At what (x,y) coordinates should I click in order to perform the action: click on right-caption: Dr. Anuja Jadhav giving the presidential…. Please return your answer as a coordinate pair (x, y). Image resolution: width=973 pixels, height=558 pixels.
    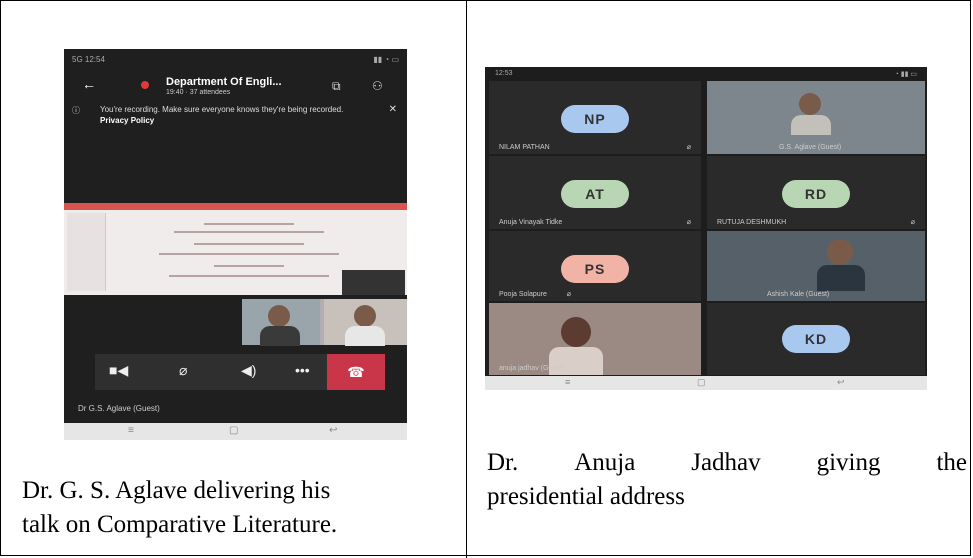
    Looking at the image, I should click on (727, 480).